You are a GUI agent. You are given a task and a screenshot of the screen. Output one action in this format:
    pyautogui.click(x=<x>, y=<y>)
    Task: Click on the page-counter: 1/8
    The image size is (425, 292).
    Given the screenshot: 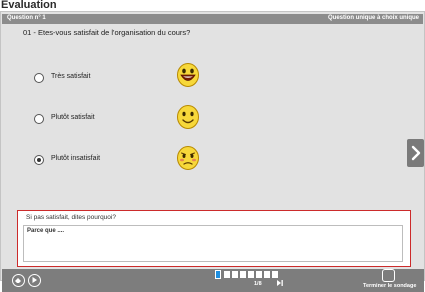 What is the action you would take?
    pyautogui.click(x=258, y=284)
    